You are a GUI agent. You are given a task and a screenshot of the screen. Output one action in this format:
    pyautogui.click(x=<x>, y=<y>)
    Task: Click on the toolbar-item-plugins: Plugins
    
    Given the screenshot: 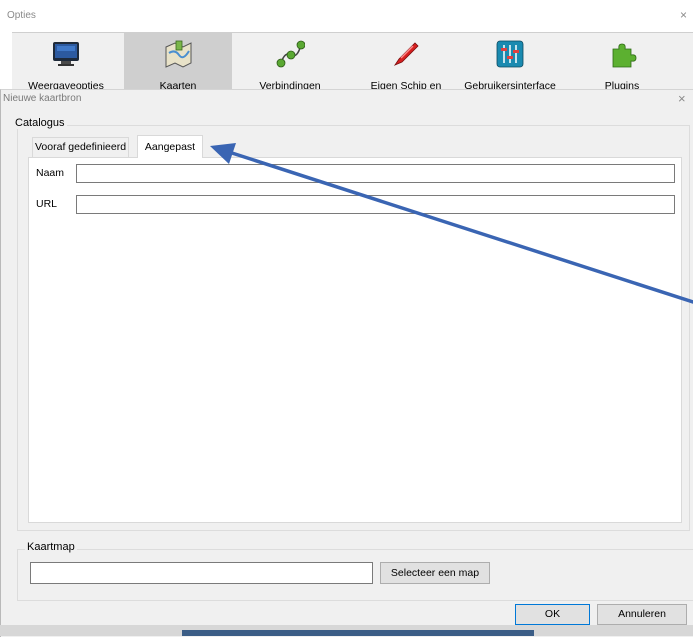 What is the action you would take?
    pyautogui.click(x=622, y=62)
    